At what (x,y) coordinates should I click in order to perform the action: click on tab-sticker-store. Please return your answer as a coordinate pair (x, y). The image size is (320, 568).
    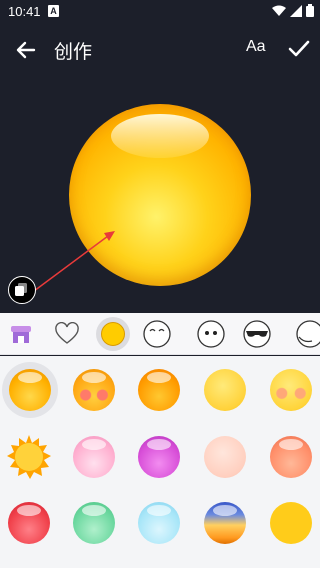
    Looking at the image, I should click on (21, 334).